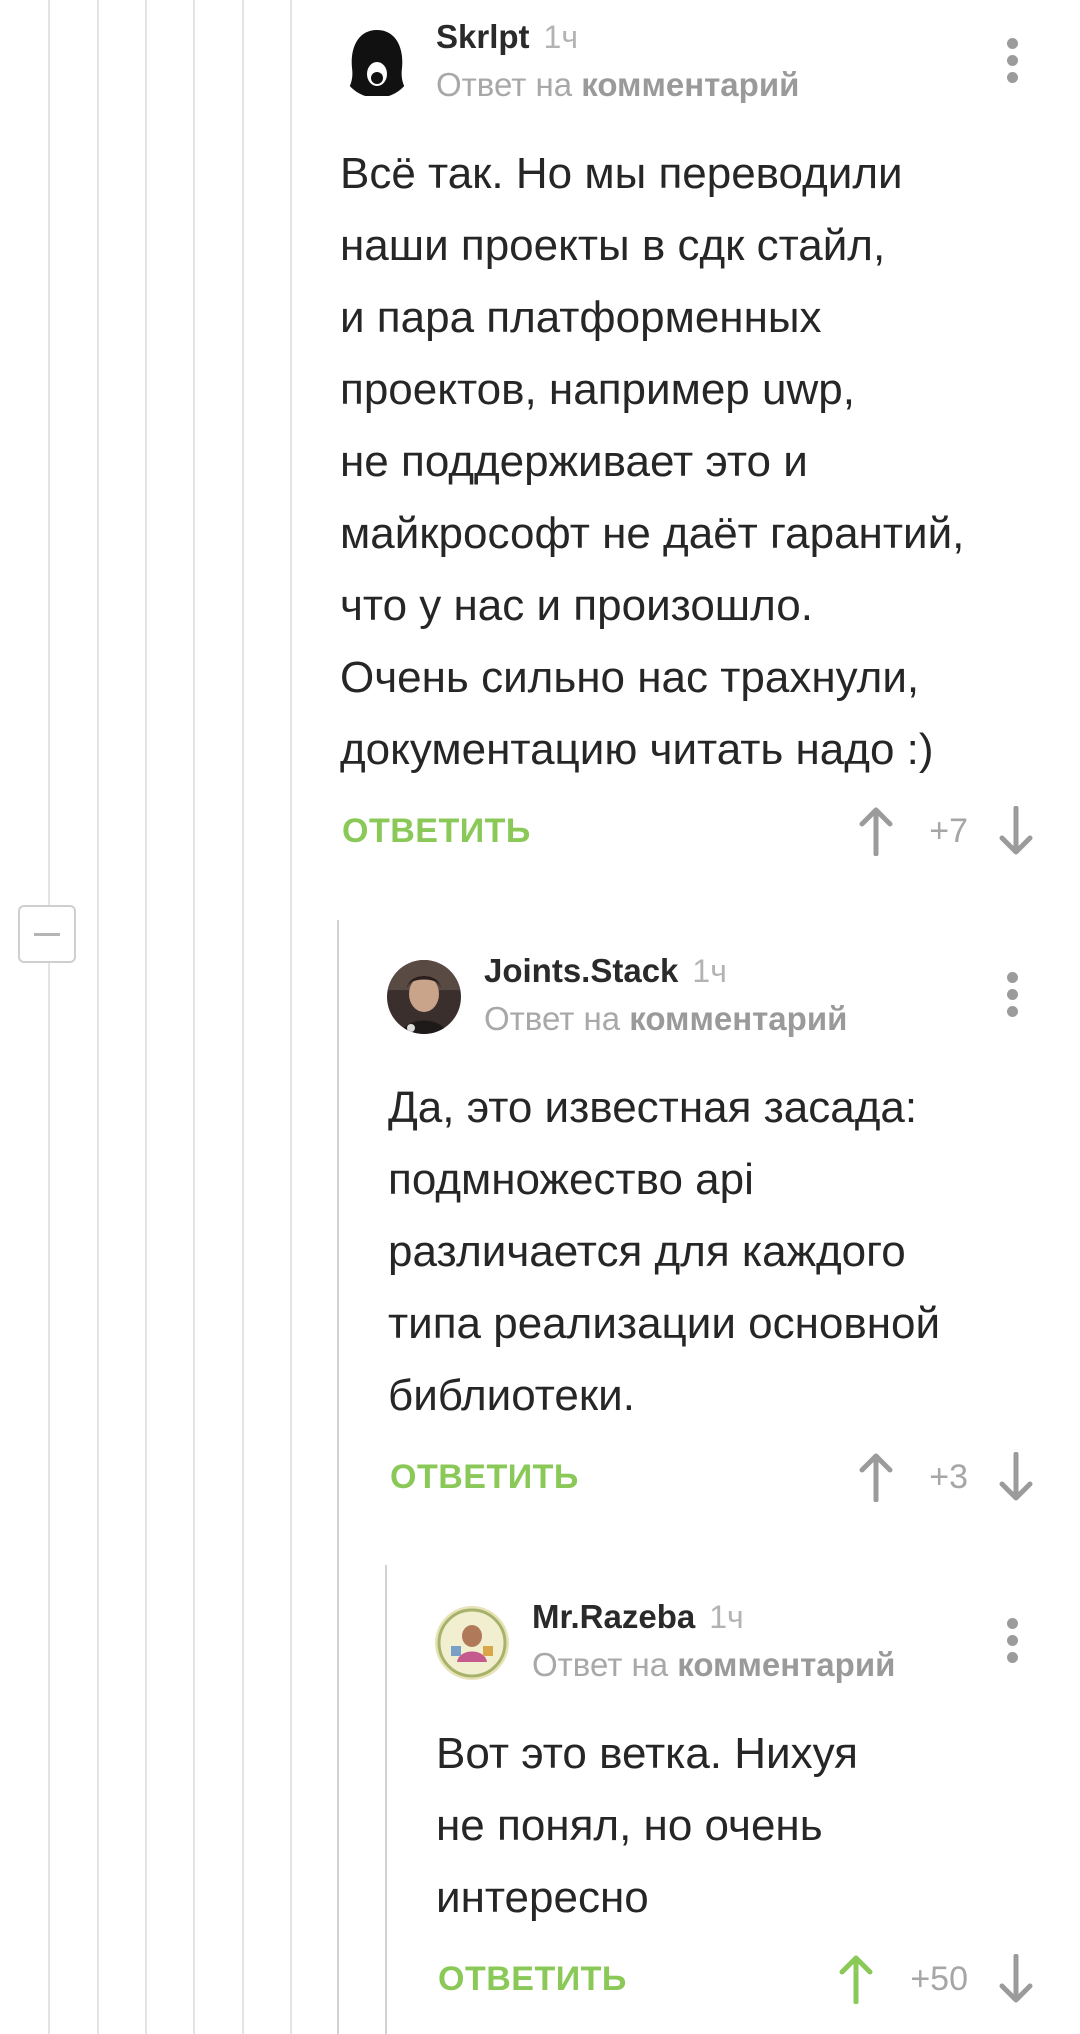 The image size is (1080, 2034). I want to click on vote-score: +7, so click(948, 831).